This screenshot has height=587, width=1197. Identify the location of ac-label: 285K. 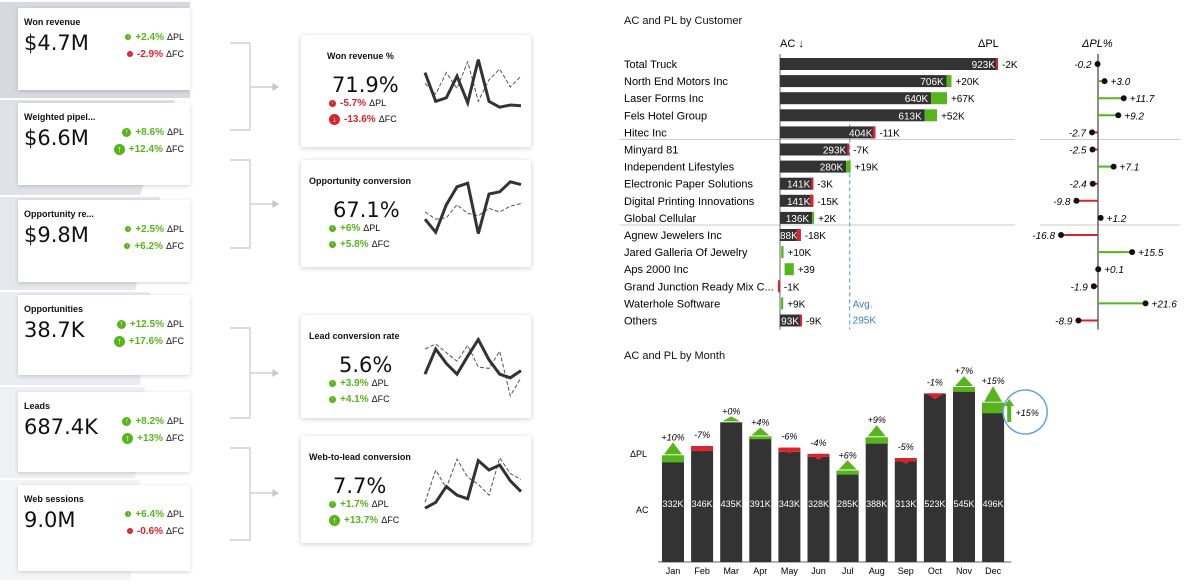
(847, 504).